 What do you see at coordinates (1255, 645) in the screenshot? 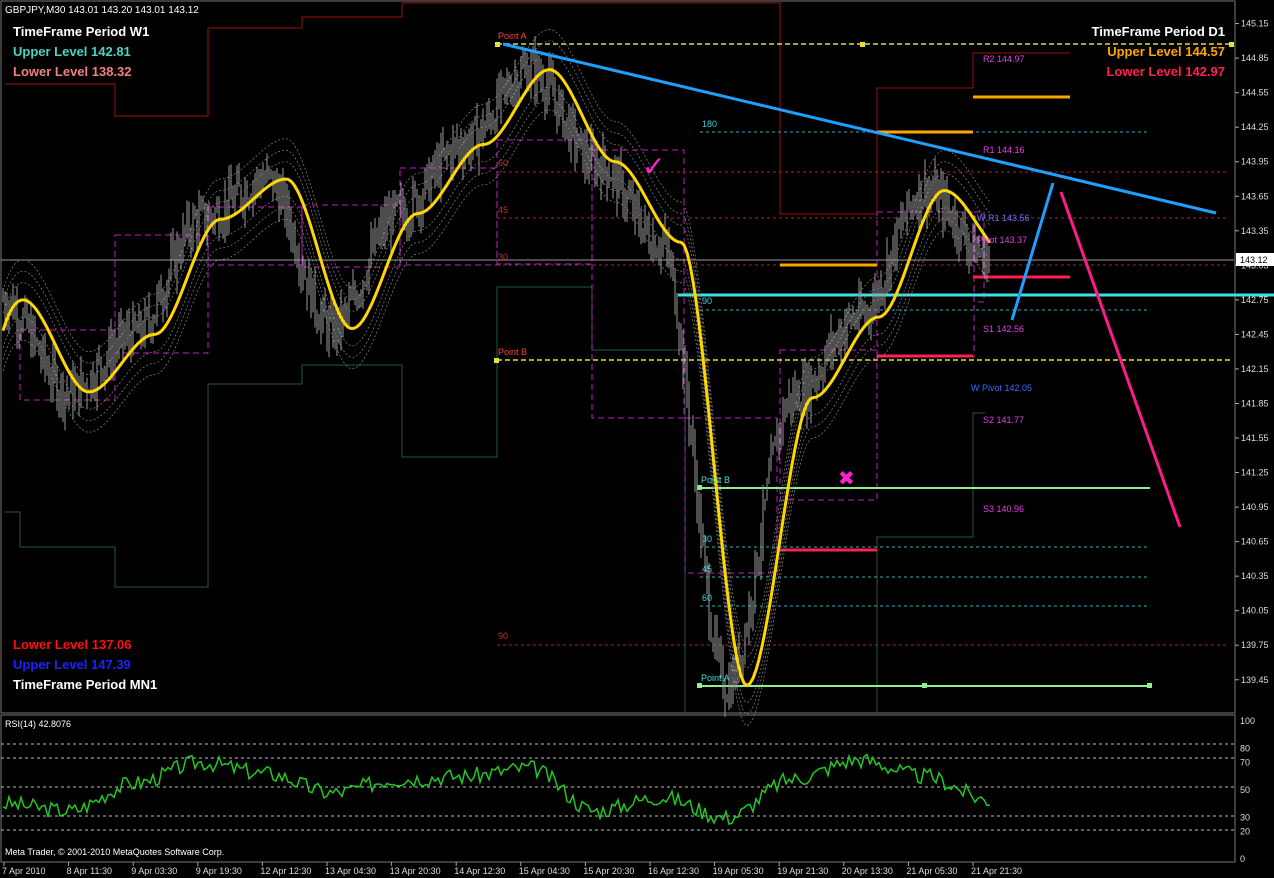
I see `price-tick-label: 139.75` at bounding box center [1255, 645].